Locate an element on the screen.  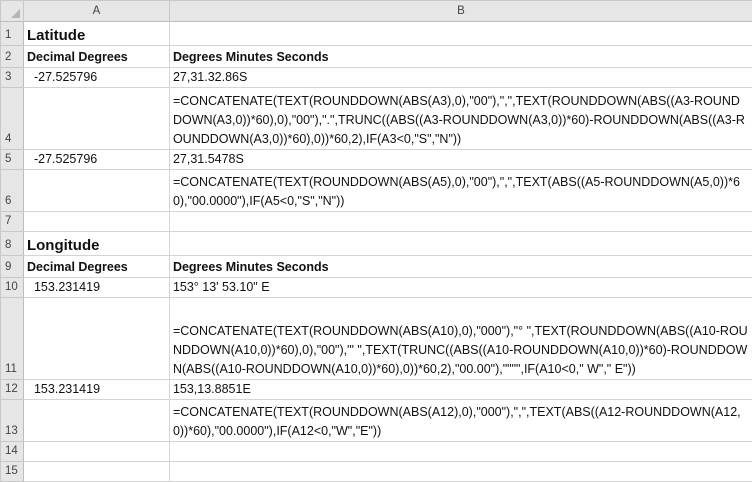
table-row: 5 -27.525796 27,31.5478S is located at coordinates (376, 160).